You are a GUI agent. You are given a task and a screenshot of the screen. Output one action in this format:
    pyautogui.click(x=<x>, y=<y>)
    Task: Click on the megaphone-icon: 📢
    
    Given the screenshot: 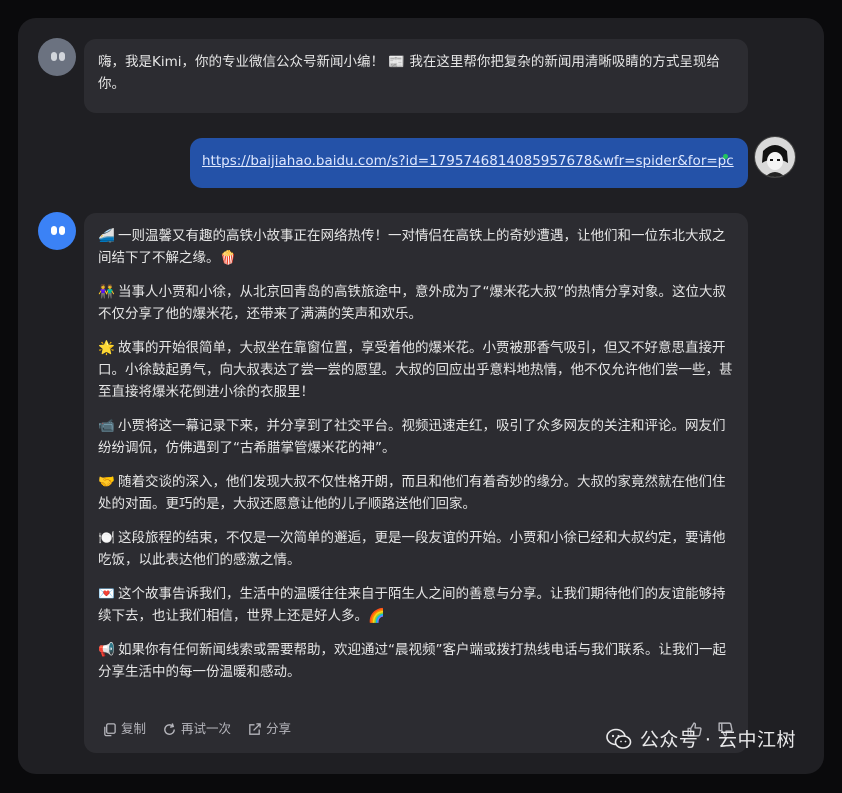 What is the action you would take?
    pyautogui.click(x=106, y=650)
    